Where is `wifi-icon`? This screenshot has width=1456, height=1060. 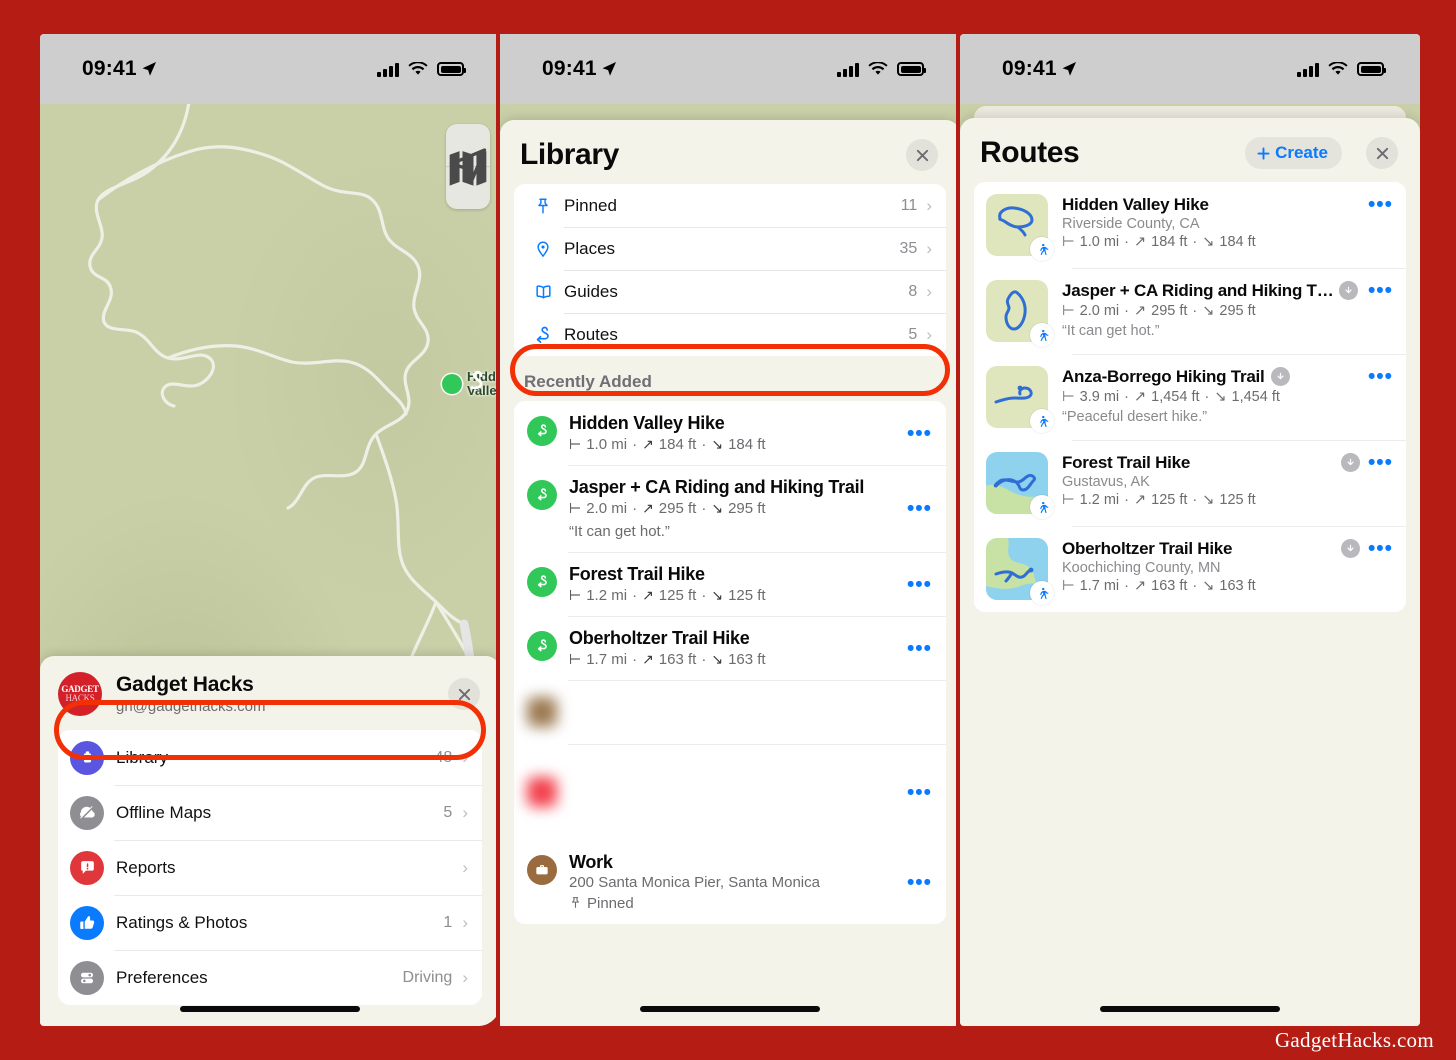
wifi-icon is located at coordinates (878, 68).